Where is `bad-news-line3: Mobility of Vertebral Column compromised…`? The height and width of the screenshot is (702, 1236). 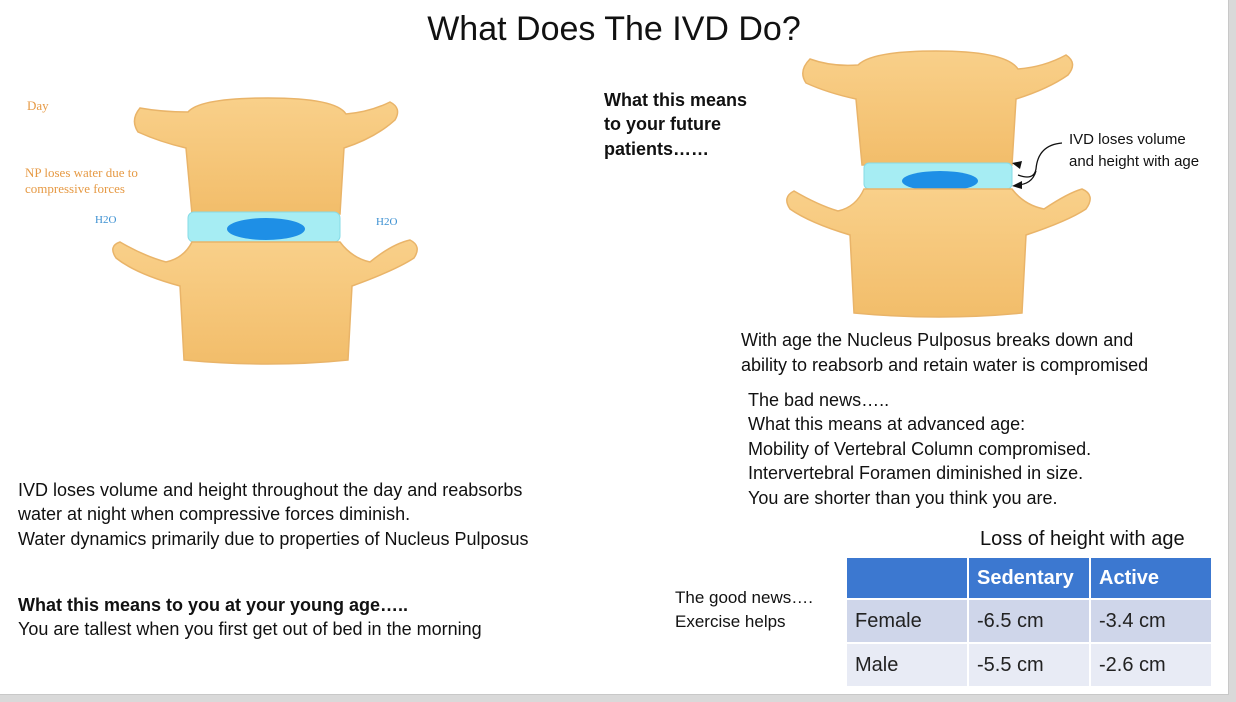 bad-news-line3: Mobility of Vertebral Column compromised… is located at coordinates (920, 449).